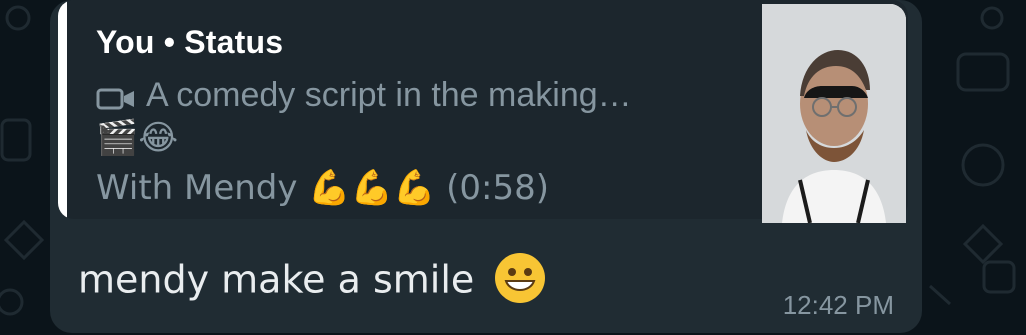  Describe the element at coordinates (838, 305) in the screenshot. I see `message-timestamp: 12:42 PM` at that location.